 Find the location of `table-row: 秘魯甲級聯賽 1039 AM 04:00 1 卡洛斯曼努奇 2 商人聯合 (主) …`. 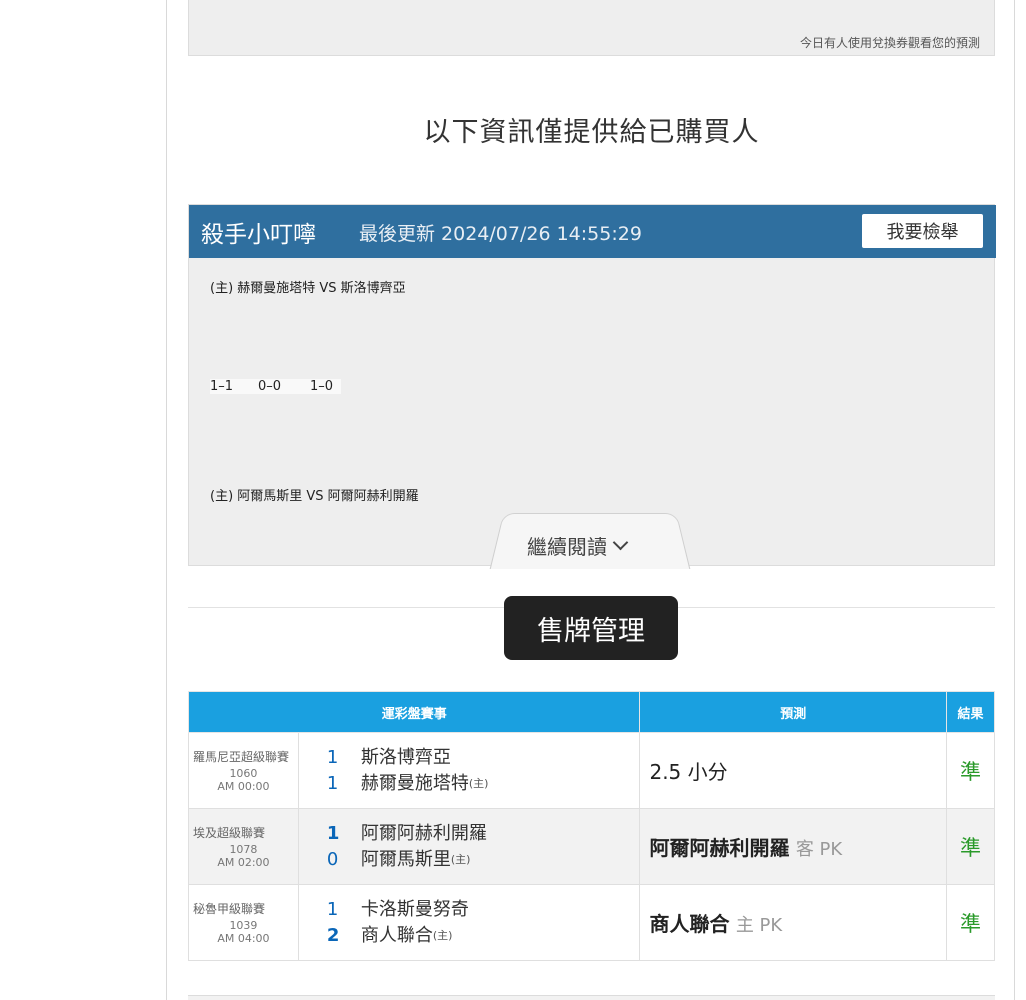

table-row: 秘魯甲級聯賽 1039 AM 04:00 1 卡洛斯曼努奇 2 商人聯合 (主) … is located at coordinates (591, 922).